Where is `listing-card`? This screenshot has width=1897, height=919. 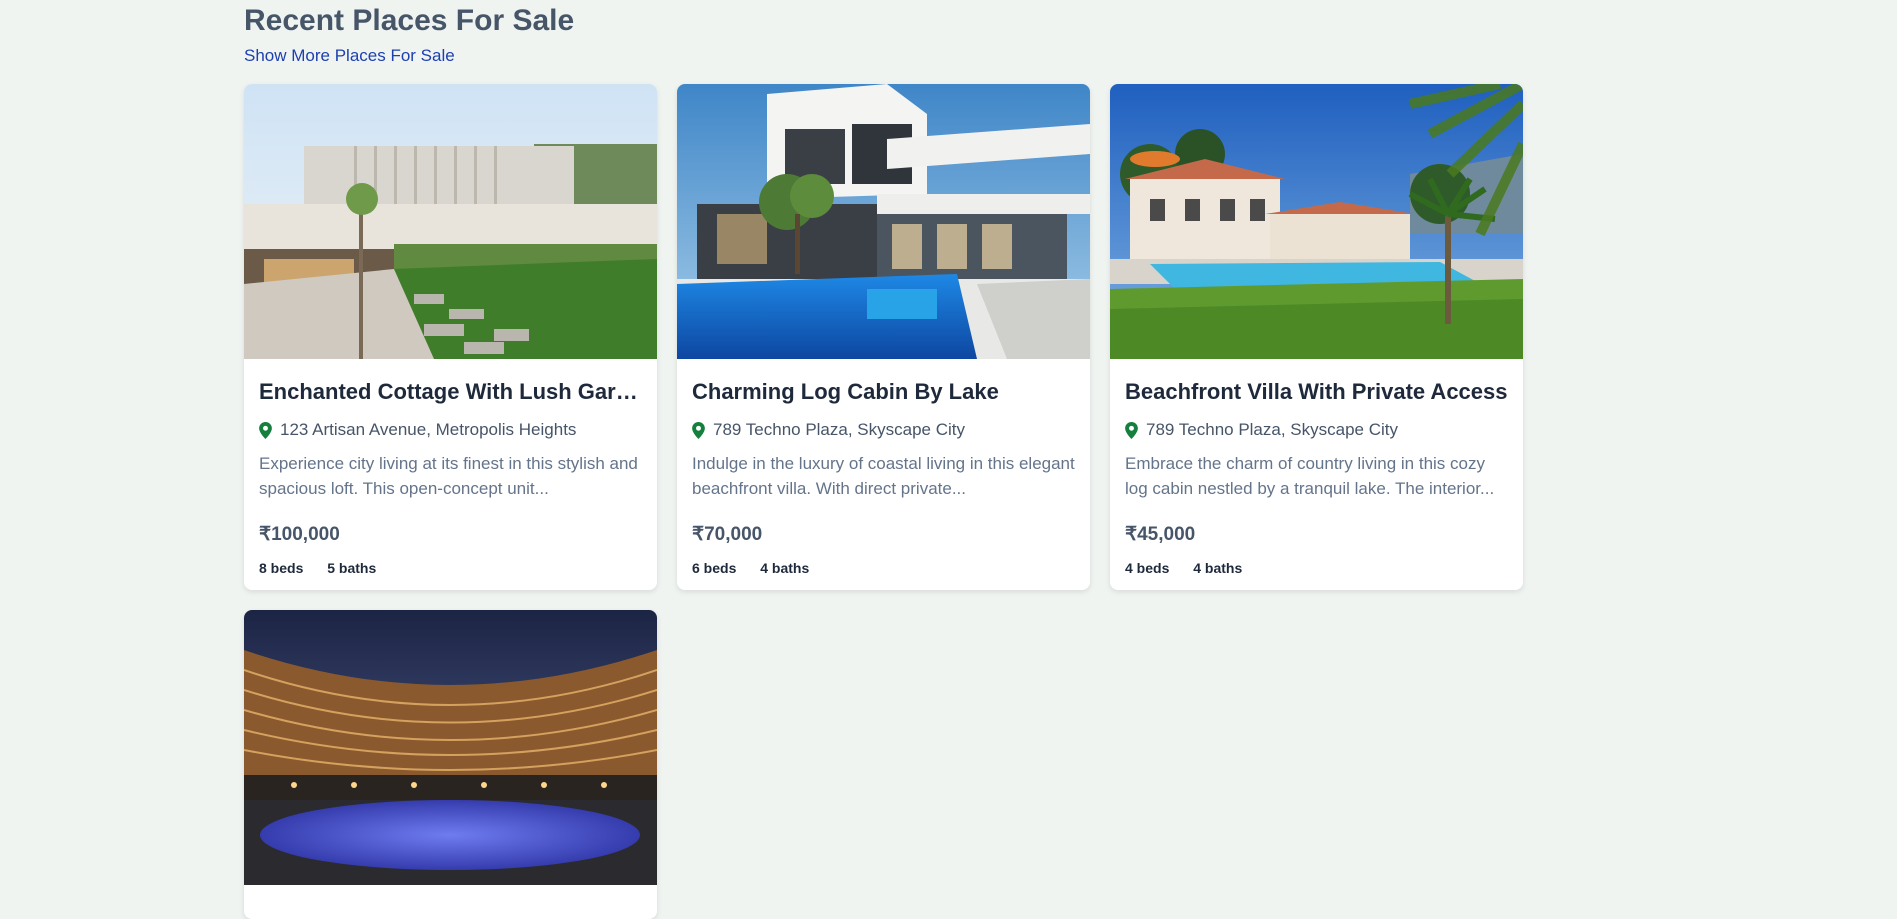
listing-card is located at coordinates (450, 764).